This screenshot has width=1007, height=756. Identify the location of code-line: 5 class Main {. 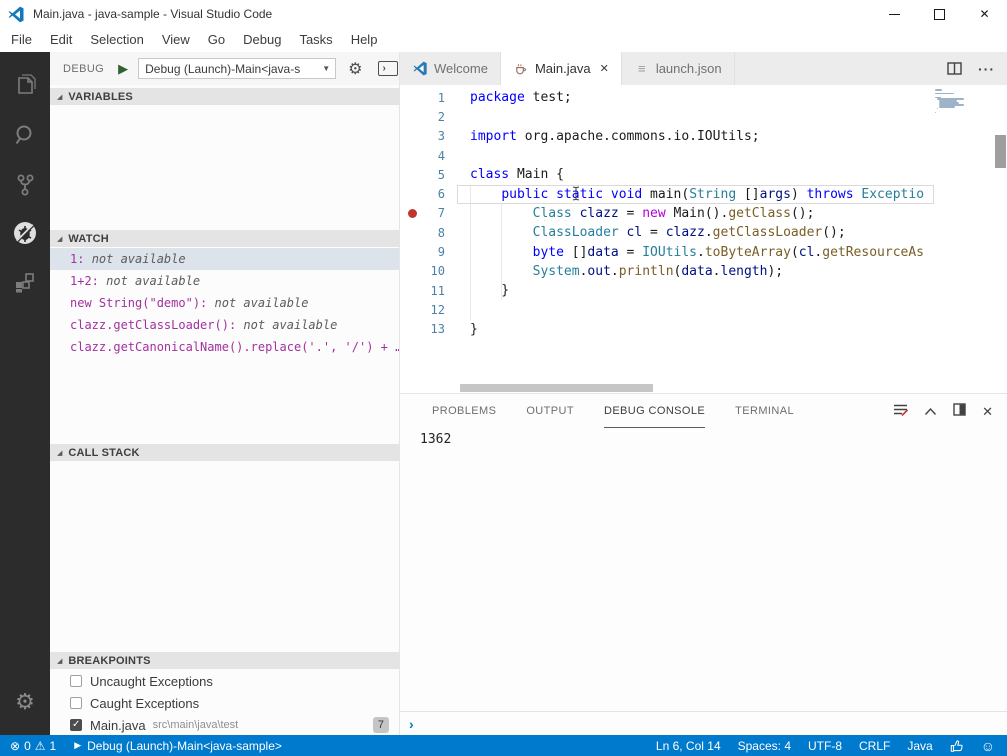
(703, 174).